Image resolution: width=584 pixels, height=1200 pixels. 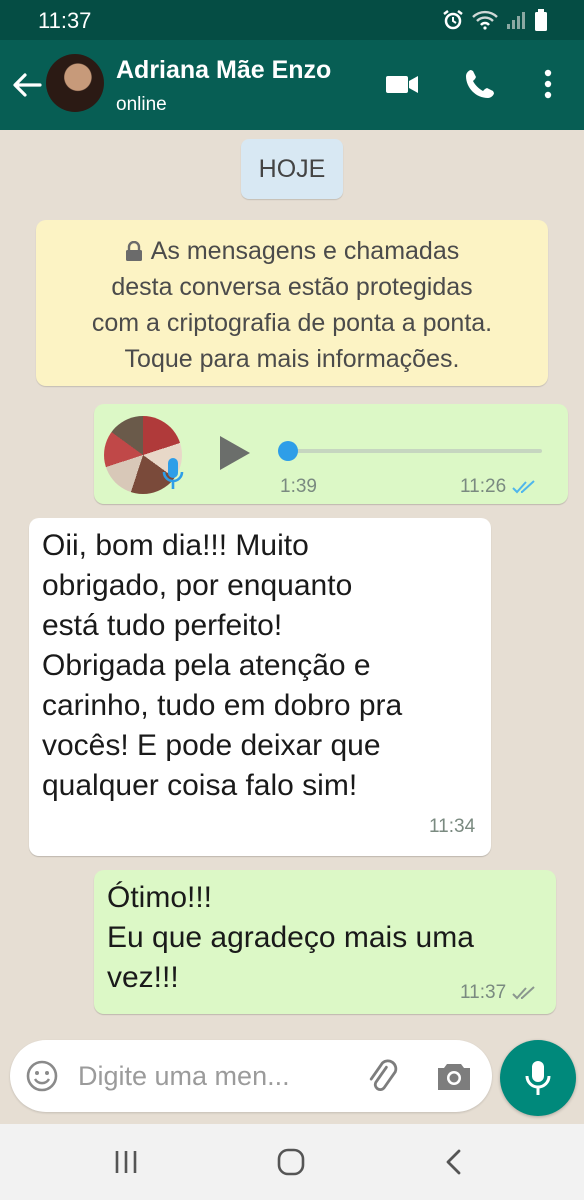 I want to click on message-time: 11:37, so click(x=483, y=992).